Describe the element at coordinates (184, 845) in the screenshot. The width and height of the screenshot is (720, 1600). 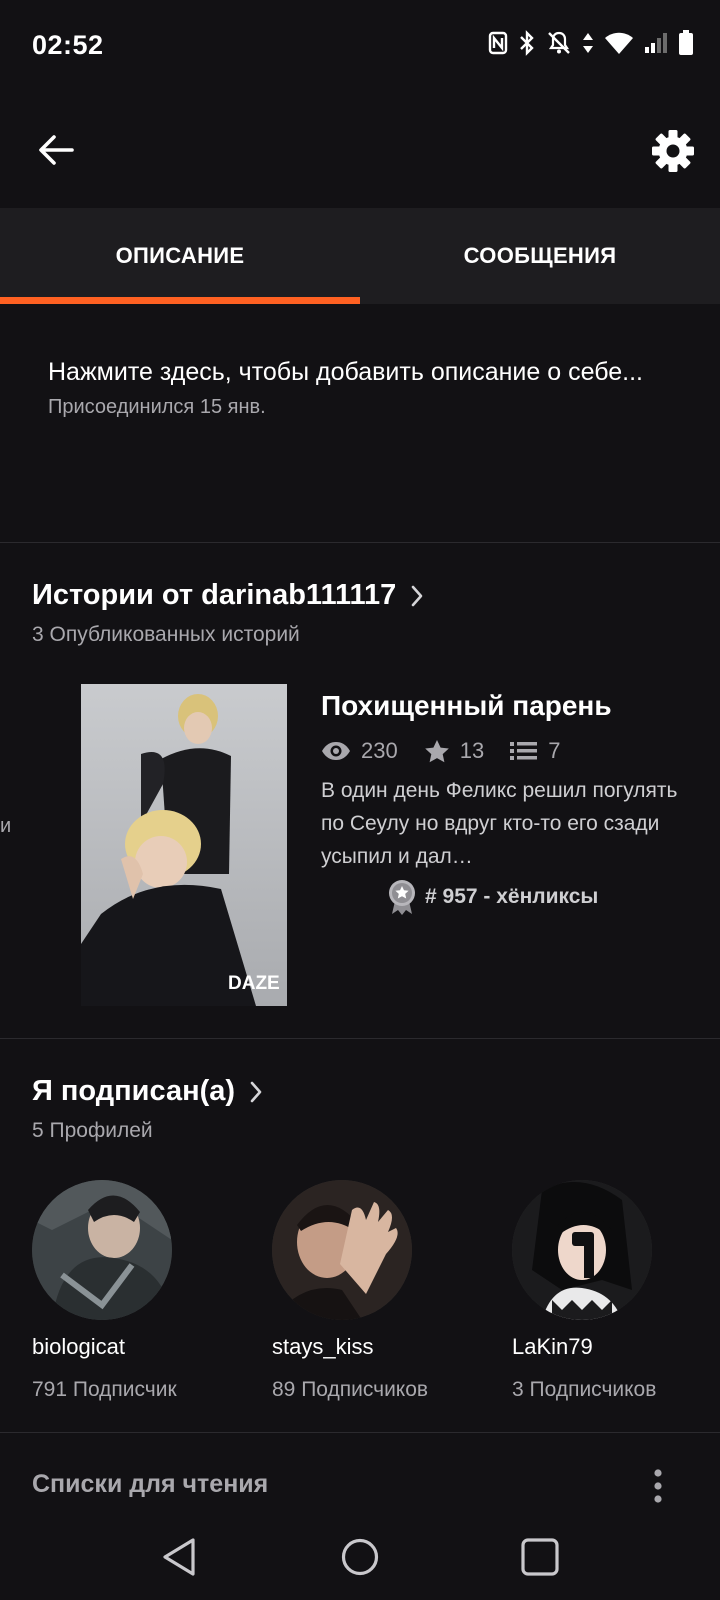
I see `story-cover: DAZE` at that location.